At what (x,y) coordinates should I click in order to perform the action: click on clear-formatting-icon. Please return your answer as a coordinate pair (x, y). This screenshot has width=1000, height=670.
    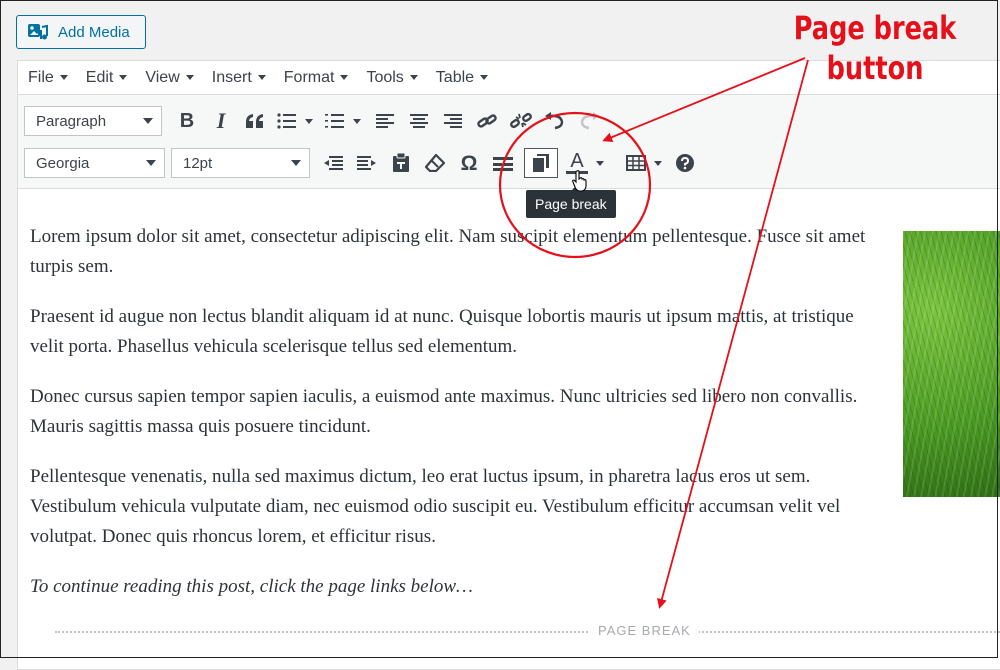
    Looking at the image, I should click on (435, 163).